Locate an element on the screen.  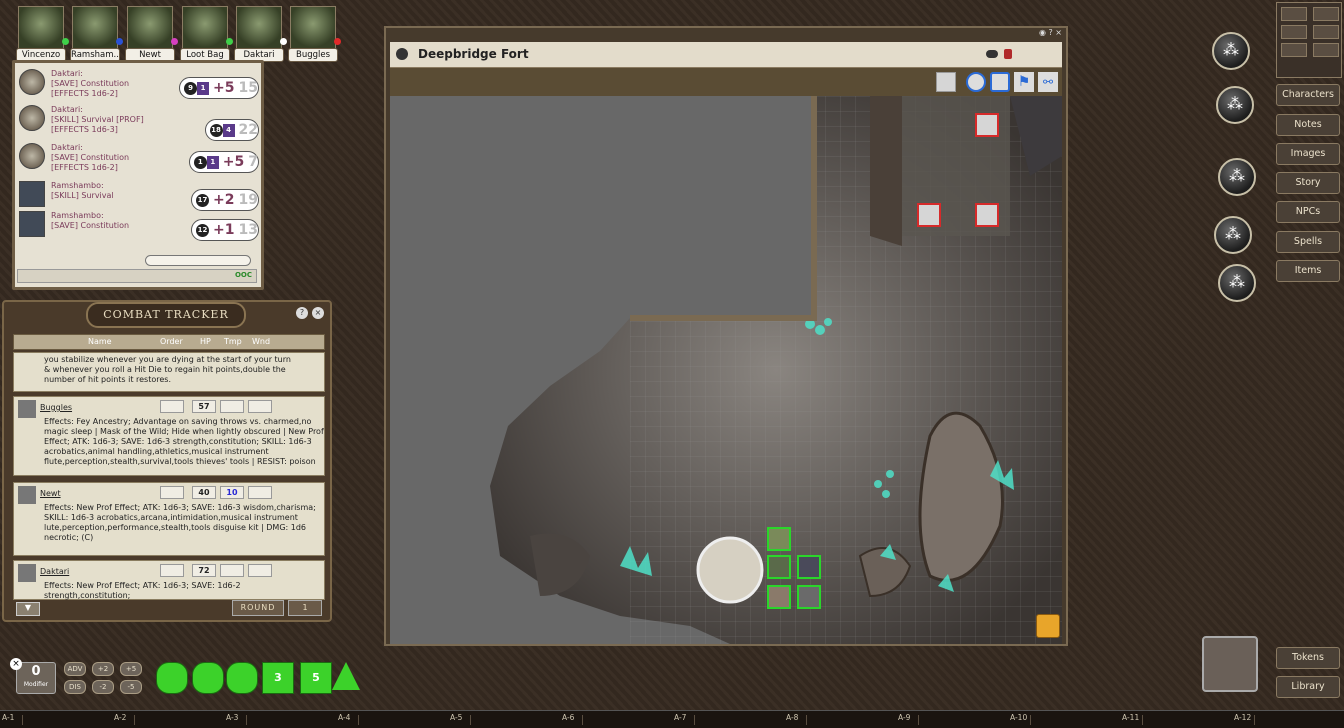
axis-label: A-12 is located at coordinates (1243, 717).